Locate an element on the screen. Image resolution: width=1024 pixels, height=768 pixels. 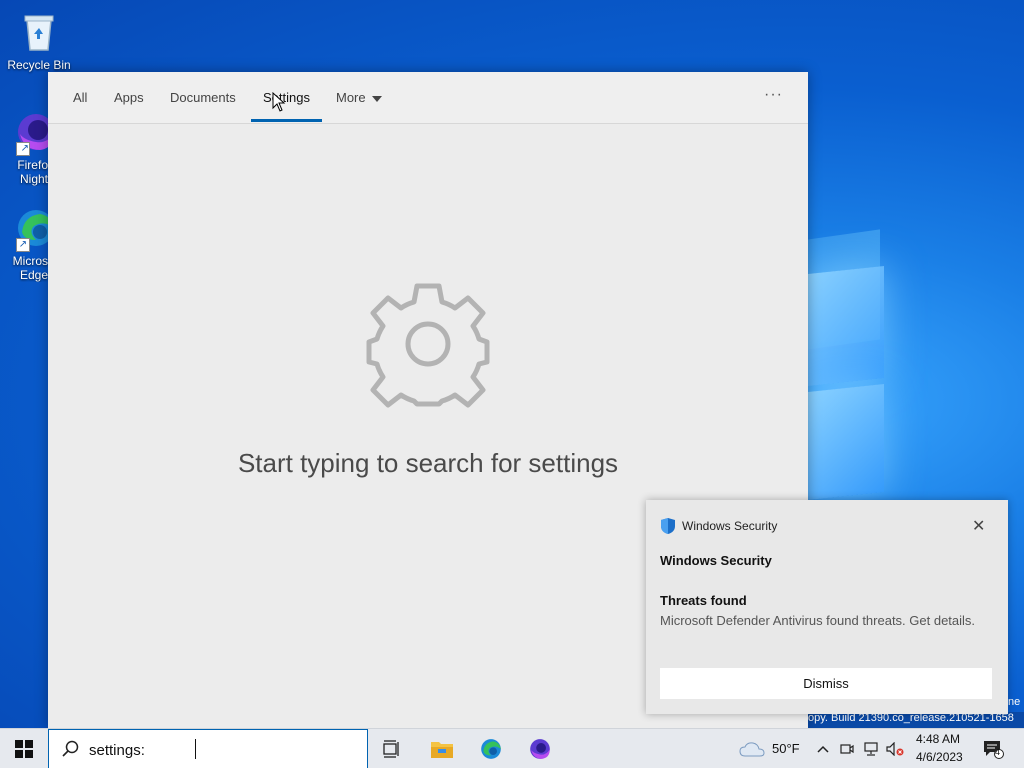
edge-icon: ↗ is located at coordinates (31, 229).